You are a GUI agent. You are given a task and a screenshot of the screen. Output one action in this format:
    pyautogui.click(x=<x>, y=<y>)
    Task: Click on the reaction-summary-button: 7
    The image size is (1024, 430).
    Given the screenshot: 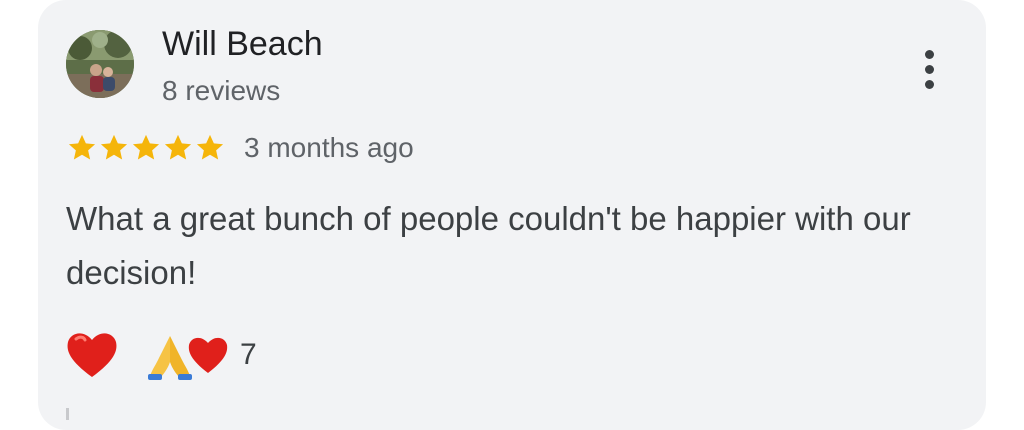 What is the action you would take?
    pyautogui.click(x=202, y=355)
    